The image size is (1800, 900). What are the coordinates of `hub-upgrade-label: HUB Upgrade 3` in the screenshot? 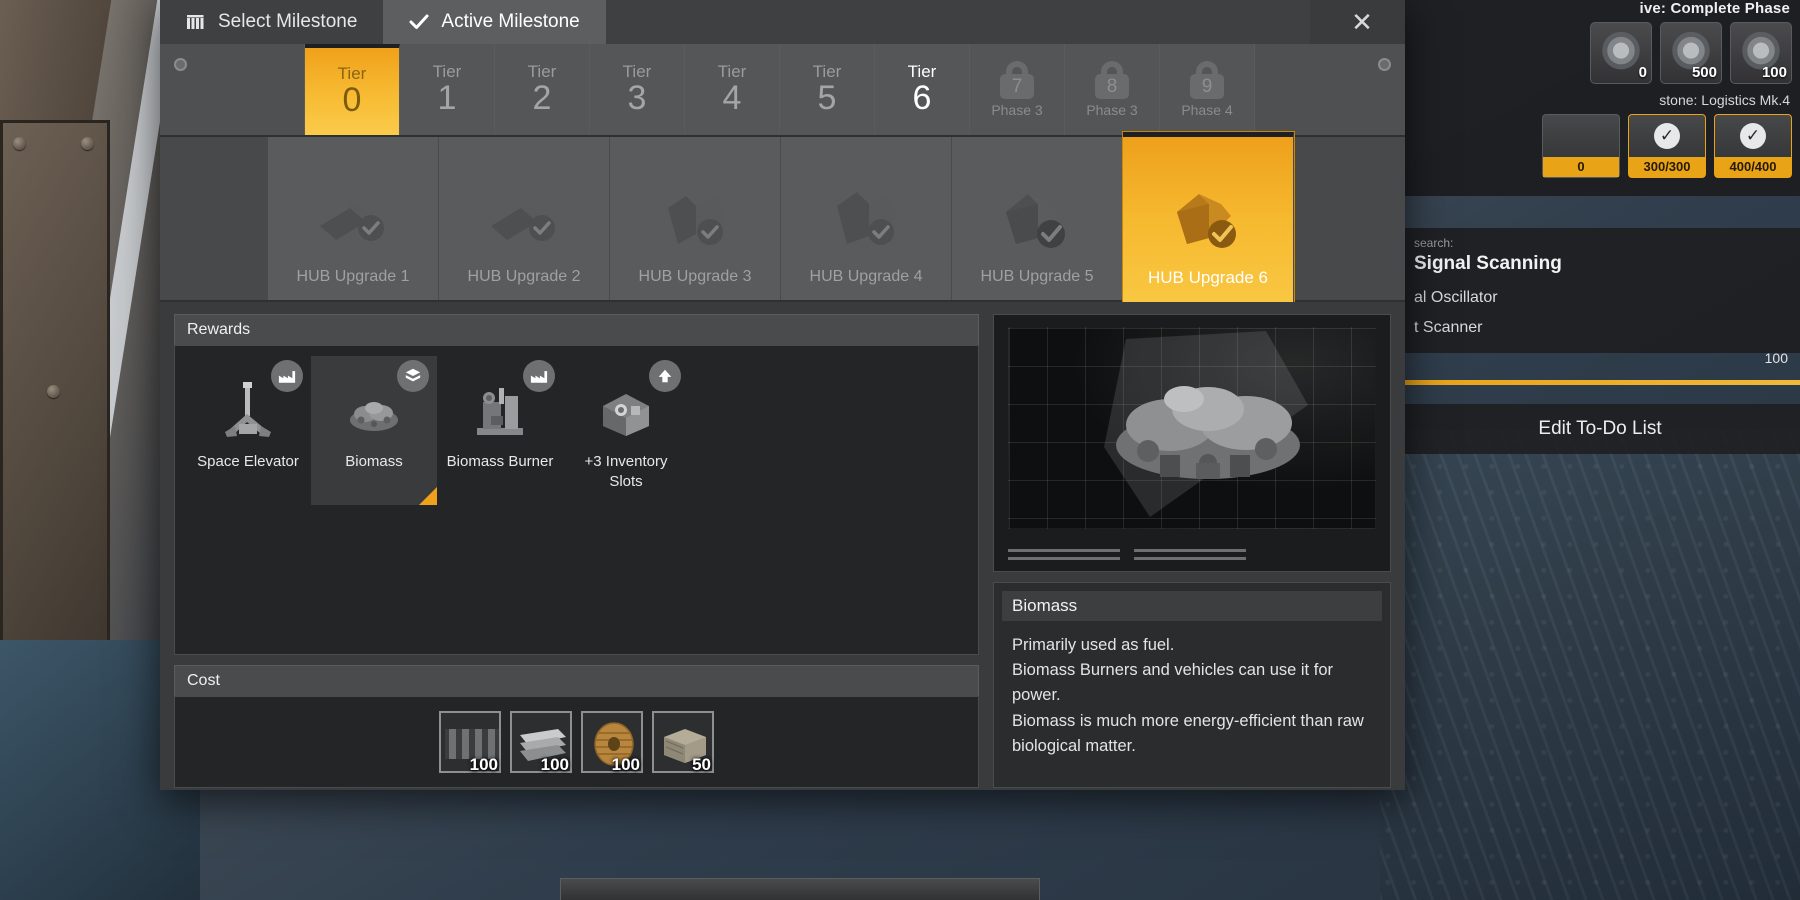 It's located at (695, 276).